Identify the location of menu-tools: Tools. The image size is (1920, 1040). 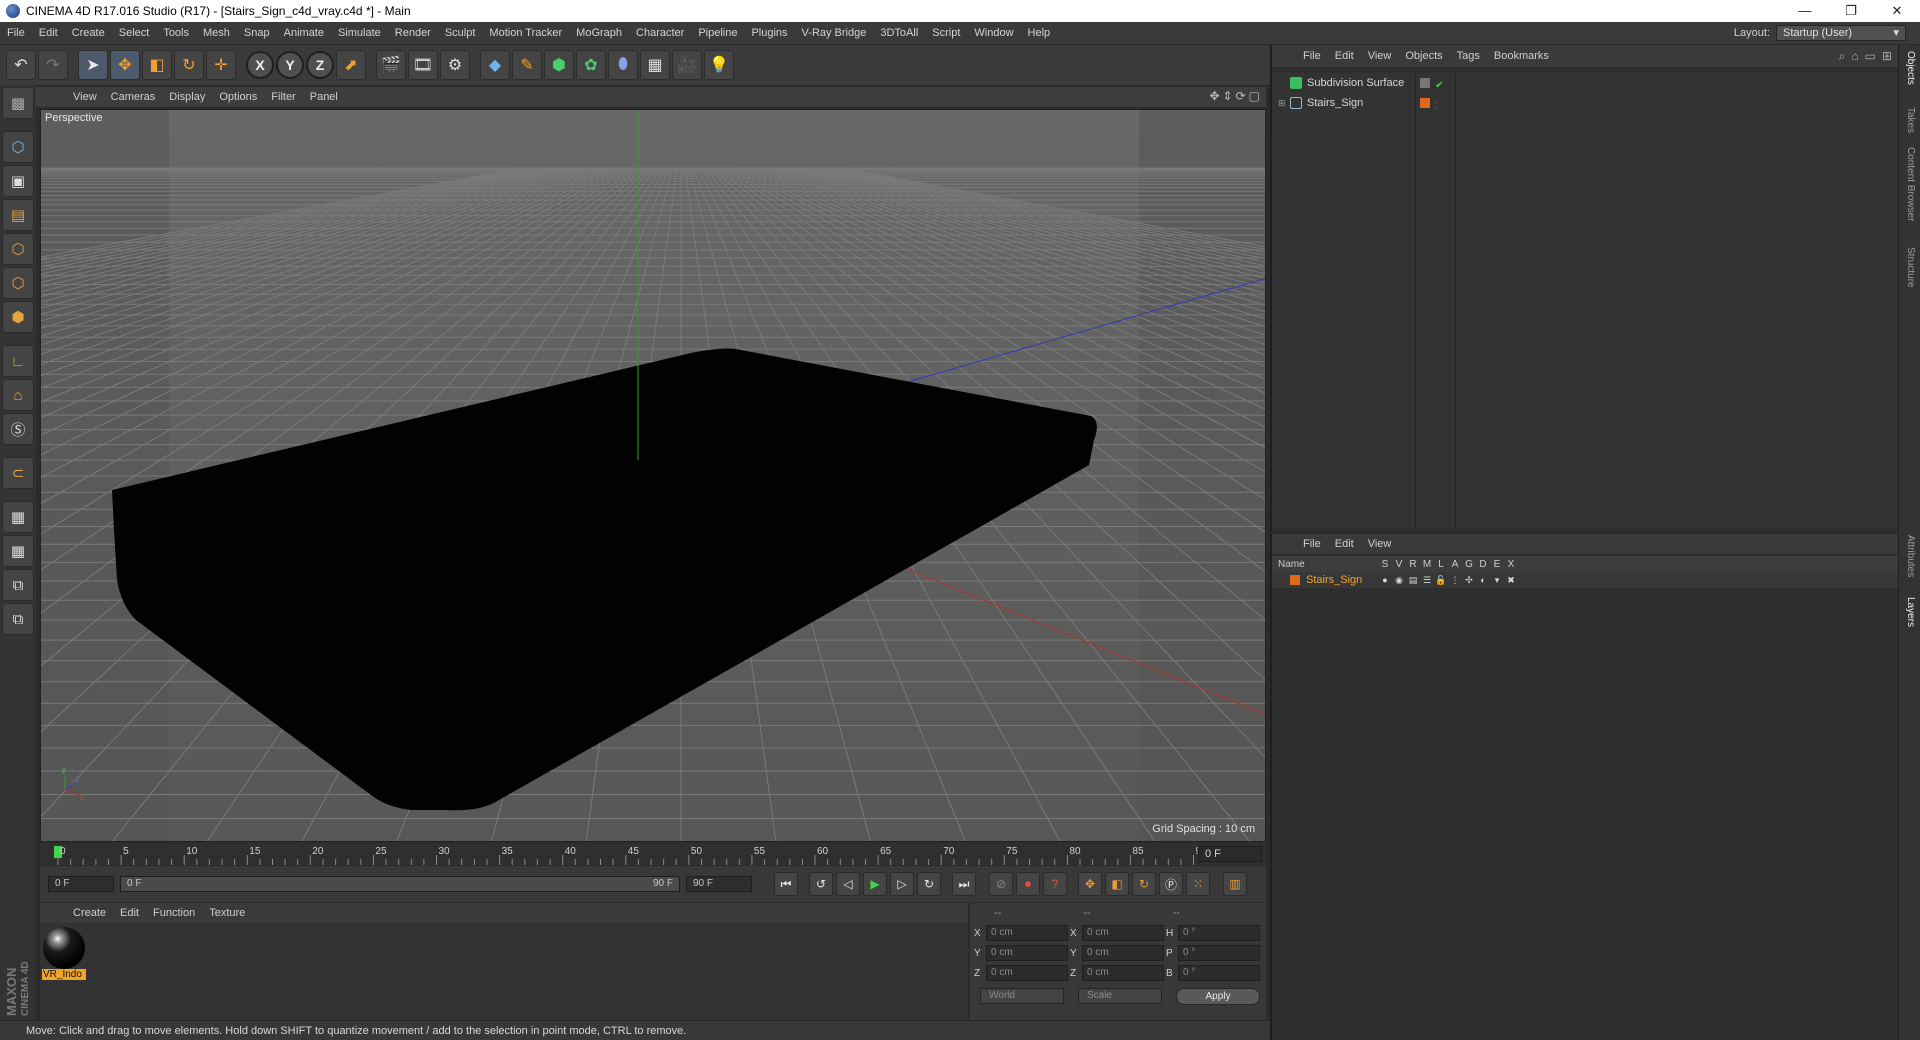
(176, 33).